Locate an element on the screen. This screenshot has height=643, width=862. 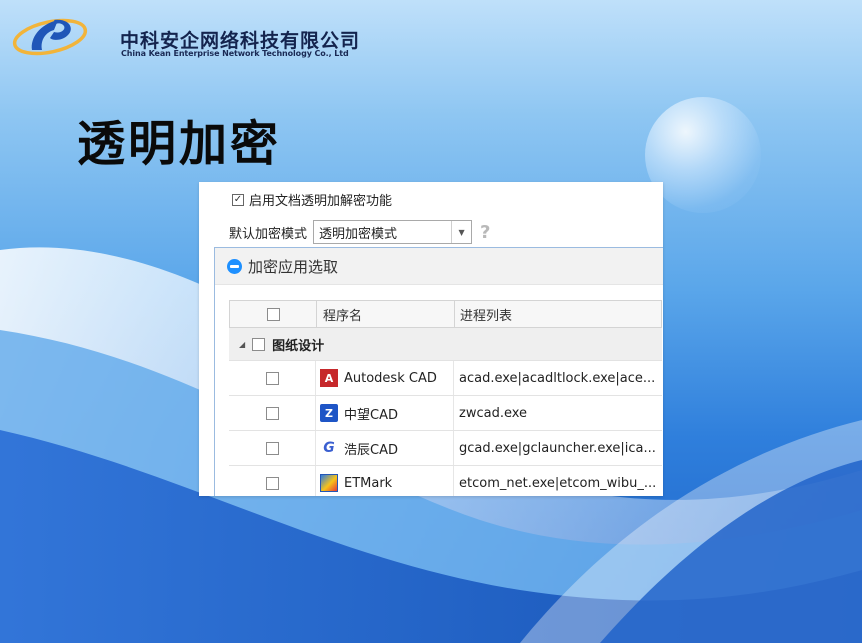
dialog-title: 加密应用选取 is located at coordinates (293, 266).